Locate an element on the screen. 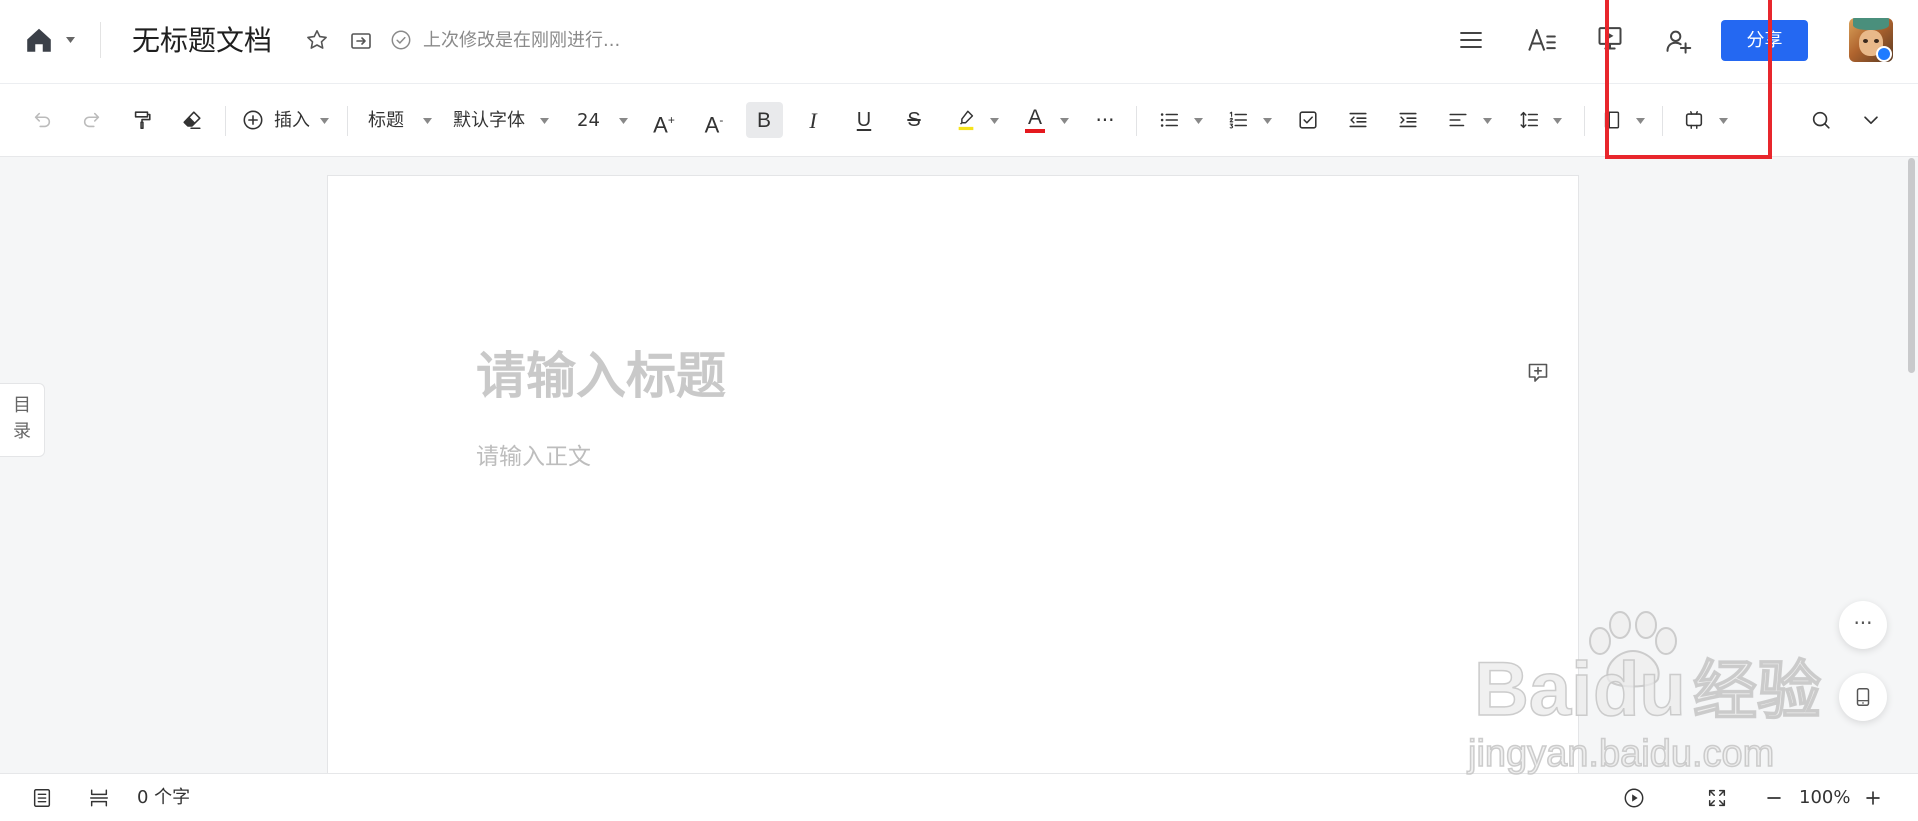 The width and height of the screenshot is (1918, 821). zoom-in-icon is located at coordinates (1873, 798).